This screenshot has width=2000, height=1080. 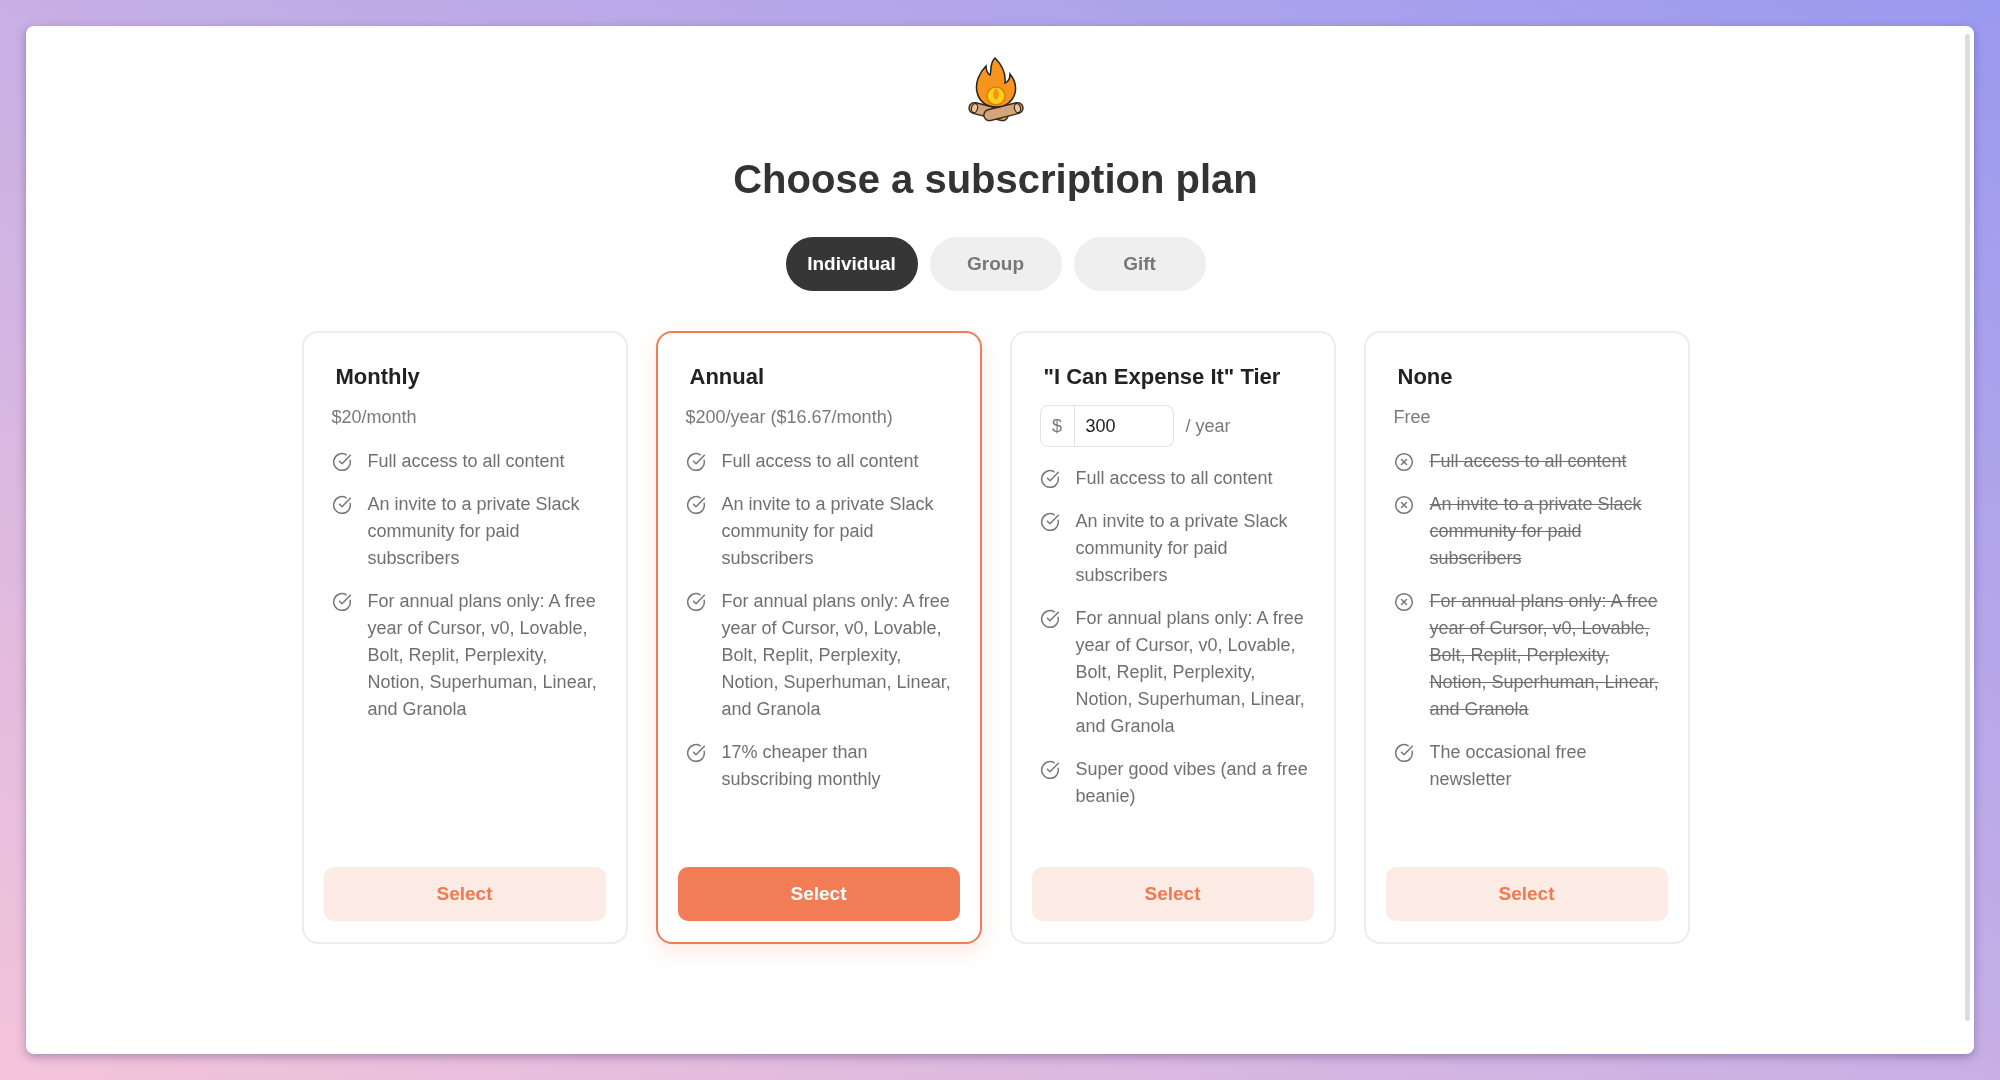 What do you see at coordinates (789, 417) in the screenshot?
I see `plan-price: $200/year ($16.67/month)` at bounding box center [789, 417].